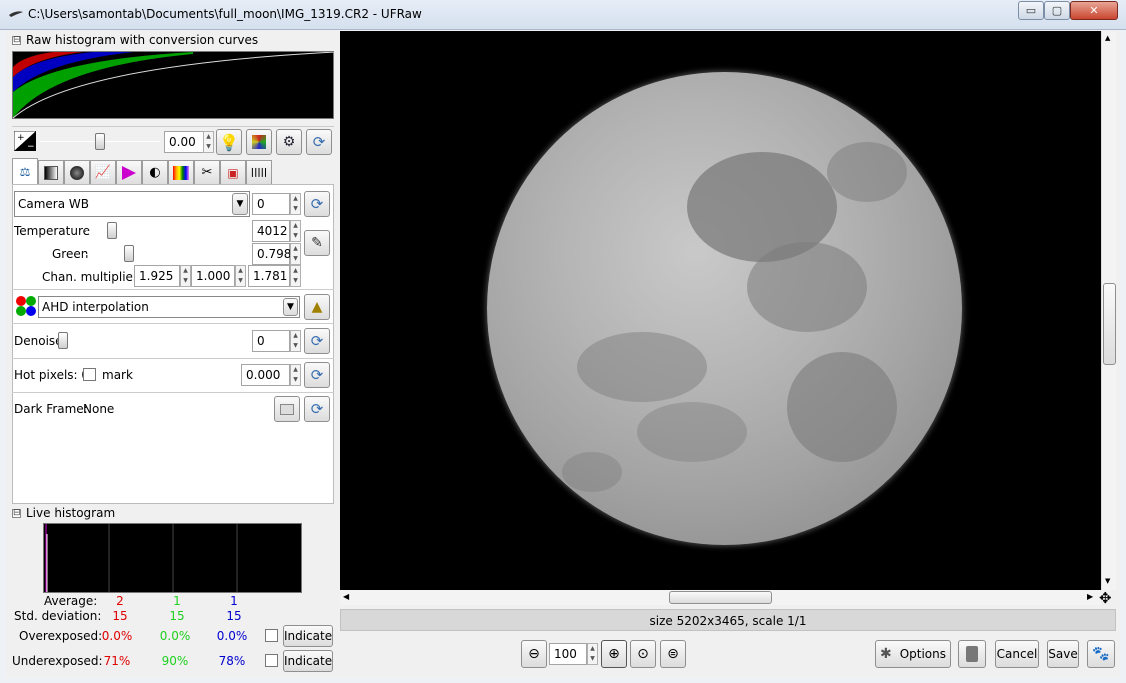  What do you see at coordinates (271, 231) in the screenshot?
I see `temperature-input: 4012` at bounding box center [271, 231].